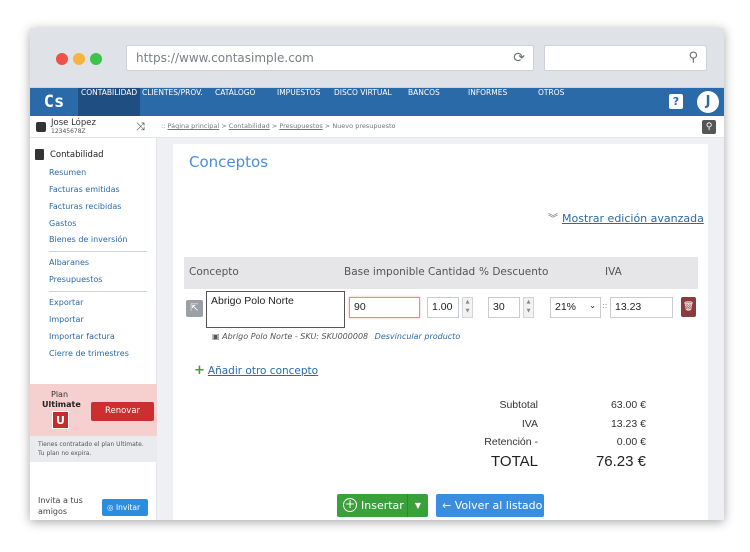 The image size is (750, 552). Describe the element at coordinates (75, 279) in the screenshot. I see `sidebar-item-presupuestos: Presupuestos` at that location.